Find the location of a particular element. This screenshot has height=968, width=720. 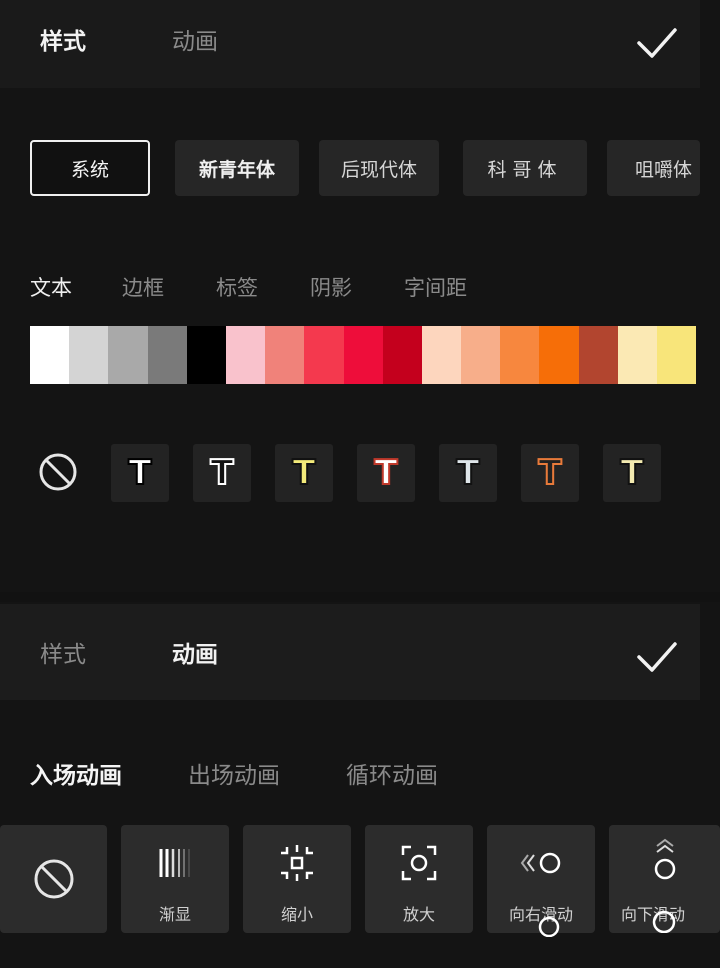

anim-item-shrink: 缩小 is located at coordinates (297, 879).